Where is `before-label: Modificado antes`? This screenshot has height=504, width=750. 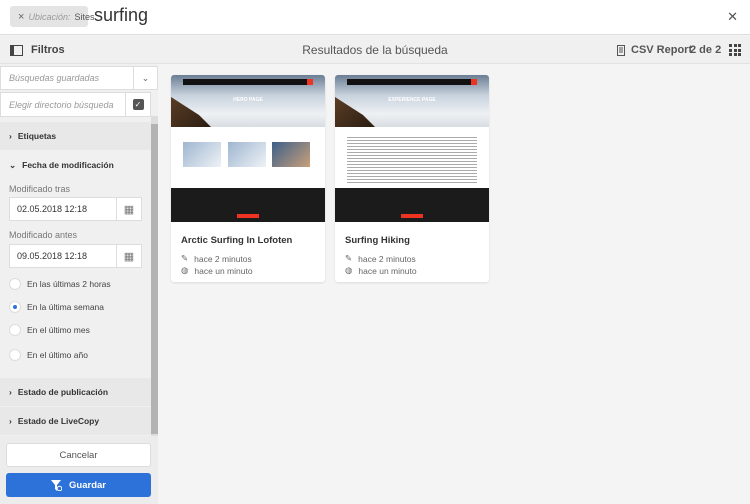
before-label: Modificado antes is located at coordinates (43, 235).